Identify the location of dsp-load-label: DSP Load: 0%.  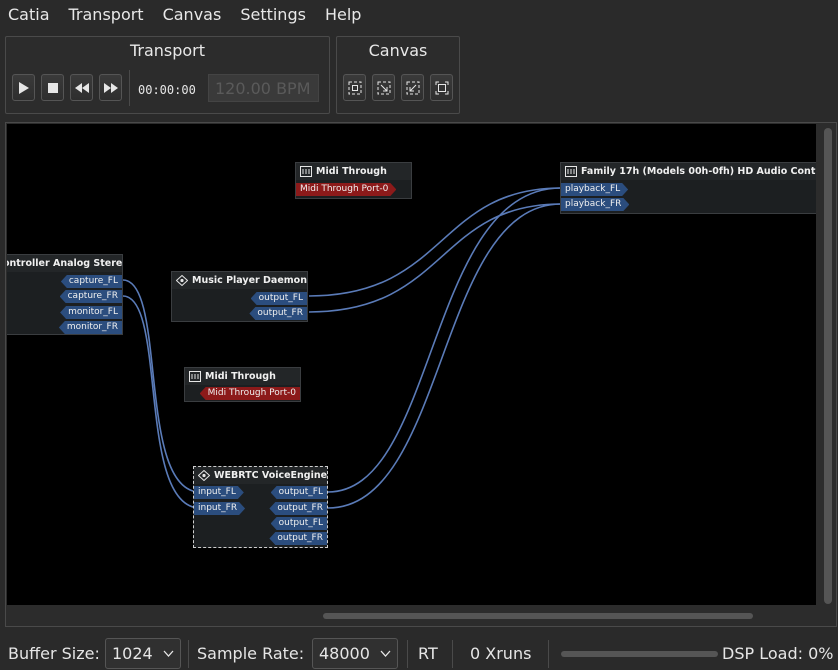
(778, 653).